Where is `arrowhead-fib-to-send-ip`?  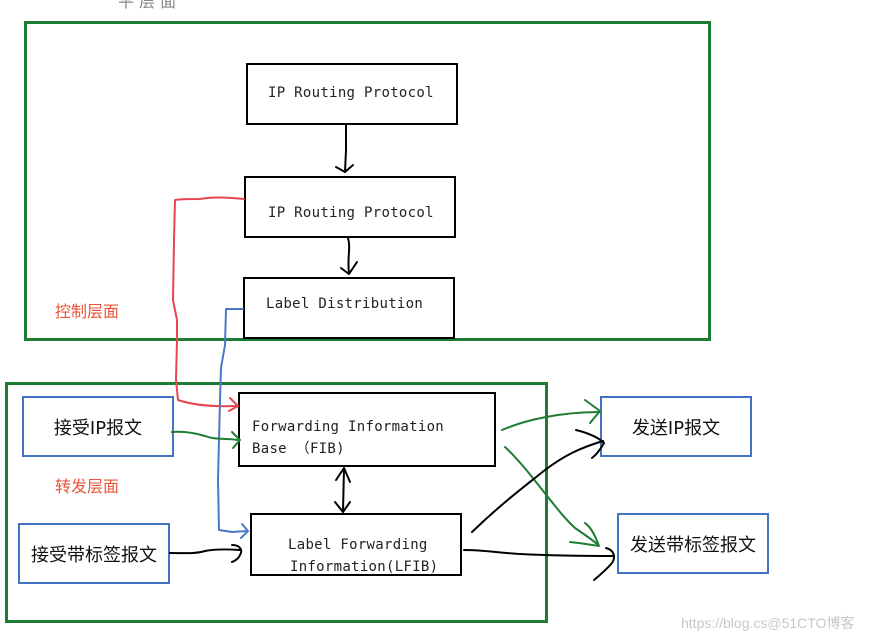 arrowhead-fib-to-send-ip is located at coordinates (592, 411).